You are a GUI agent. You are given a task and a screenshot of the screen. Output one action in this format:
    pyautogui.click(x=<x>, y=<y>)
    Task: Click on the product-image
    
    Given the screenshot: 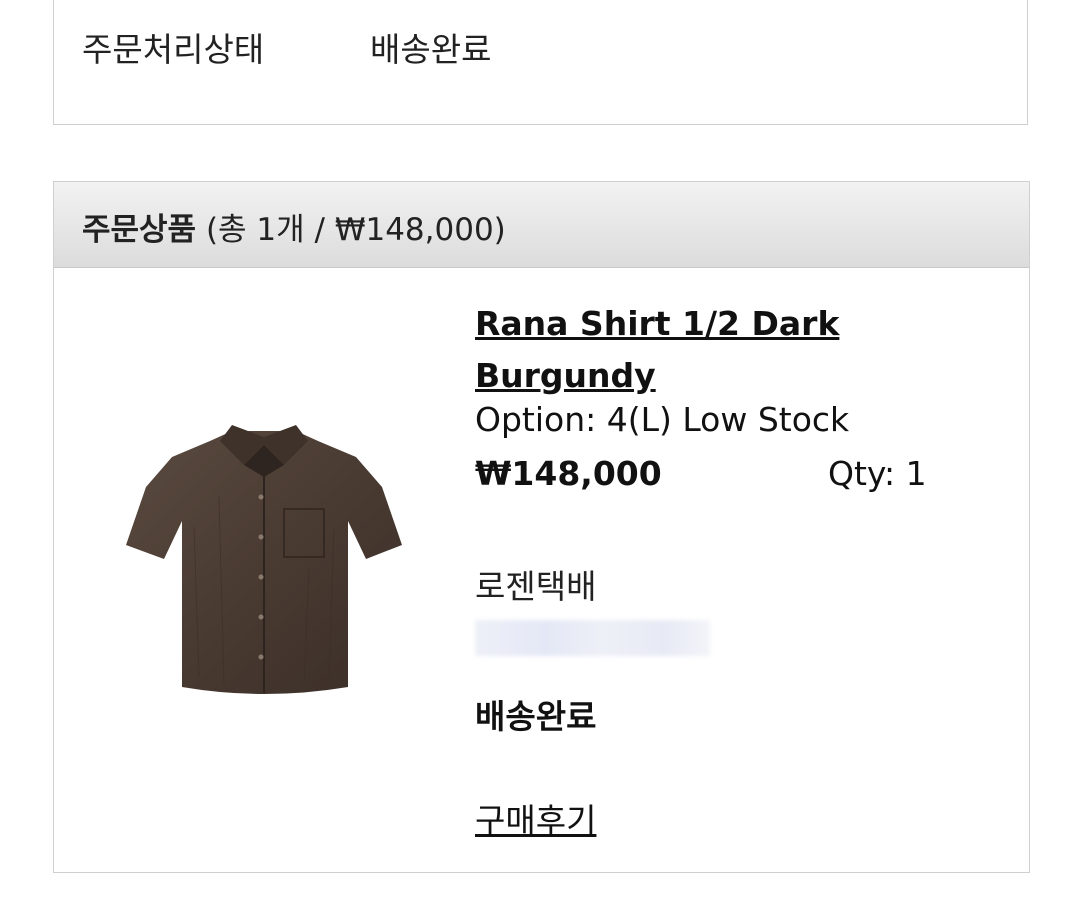 What is the action you would take?
    pyautogui.click(x=264, y=559)
    